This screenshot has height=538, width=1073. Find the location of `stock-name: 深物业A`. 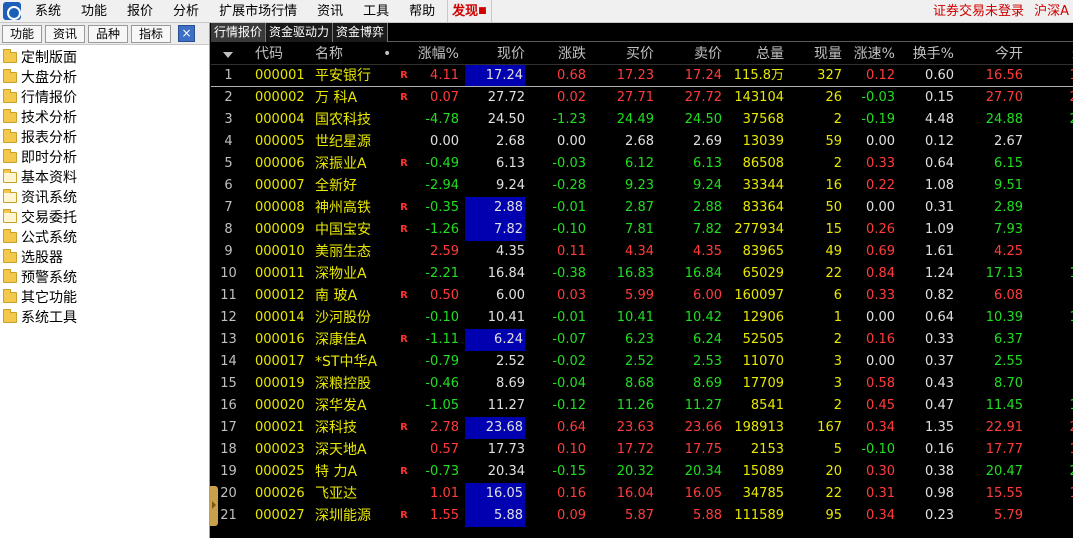

stock-name: 深物业A is located at coordinates (341, 274).